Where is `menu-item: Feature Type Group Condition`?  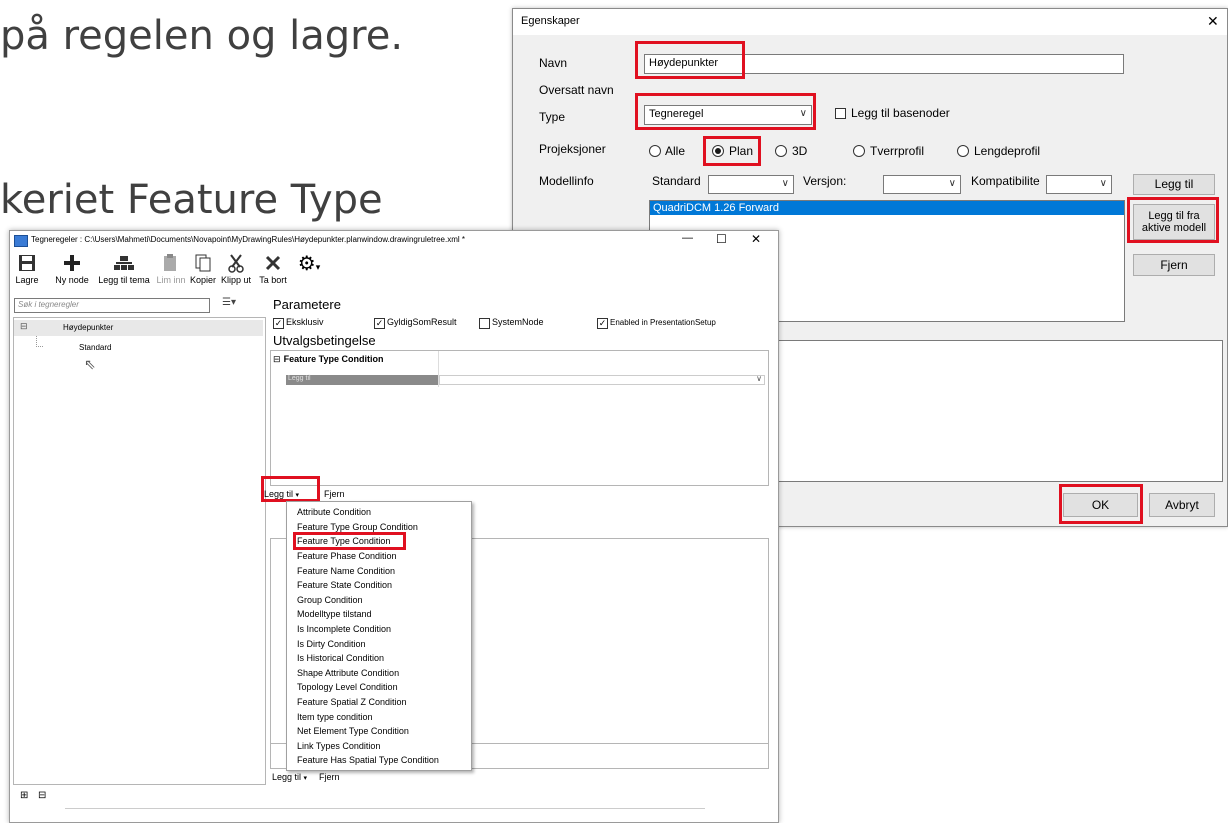
menu-item: Feature Type Group Condition is located at coordinates (357, 527).